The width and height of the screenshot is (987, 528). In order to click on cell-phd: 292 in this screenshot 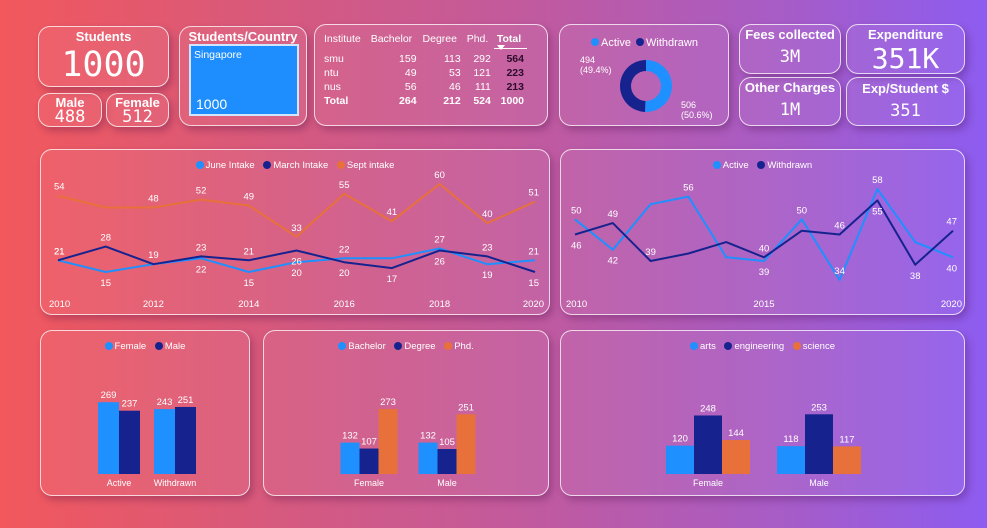, I will do `click(482, 58)`.